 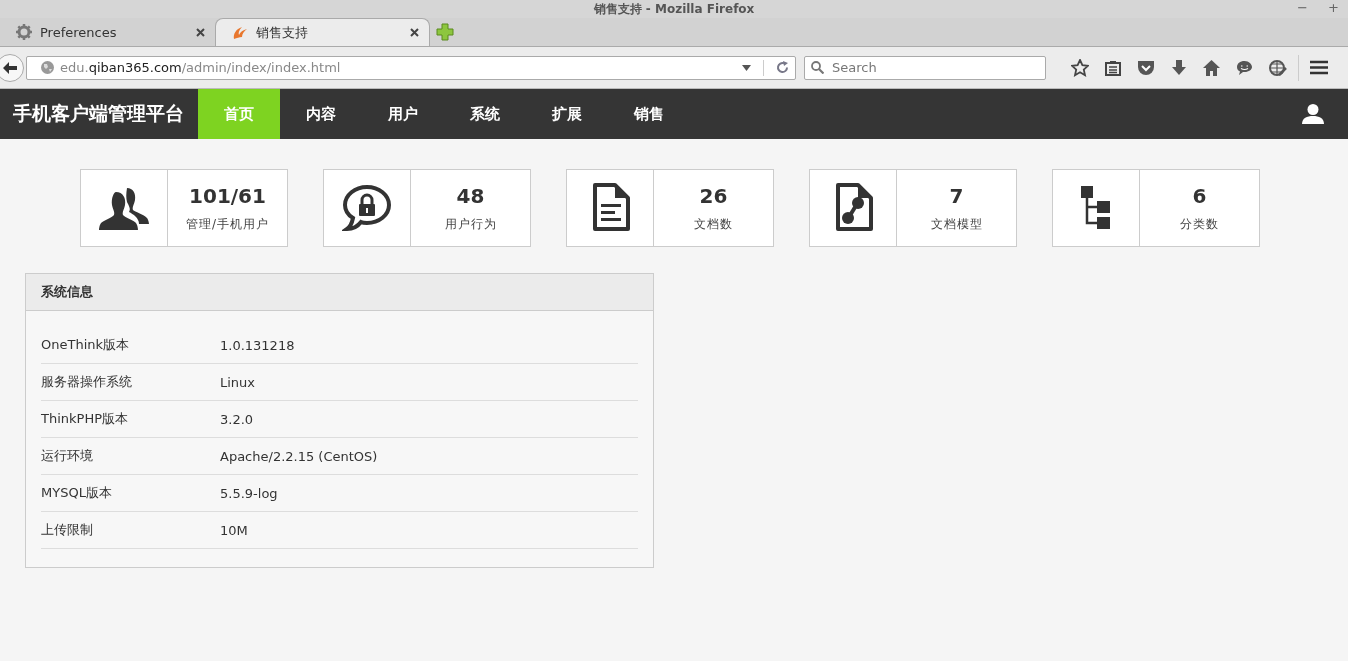 I want to click on nav-item: 内容, so click(x=321, y=114).